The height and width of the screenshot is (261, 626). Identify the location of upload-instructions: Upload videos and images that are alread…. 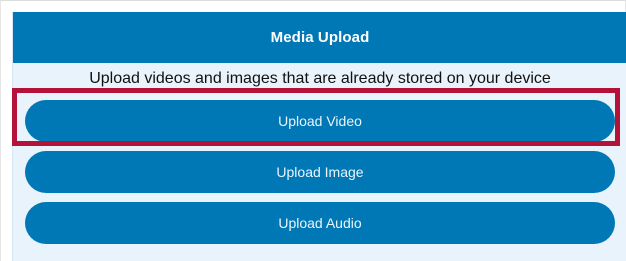
(320, 78).